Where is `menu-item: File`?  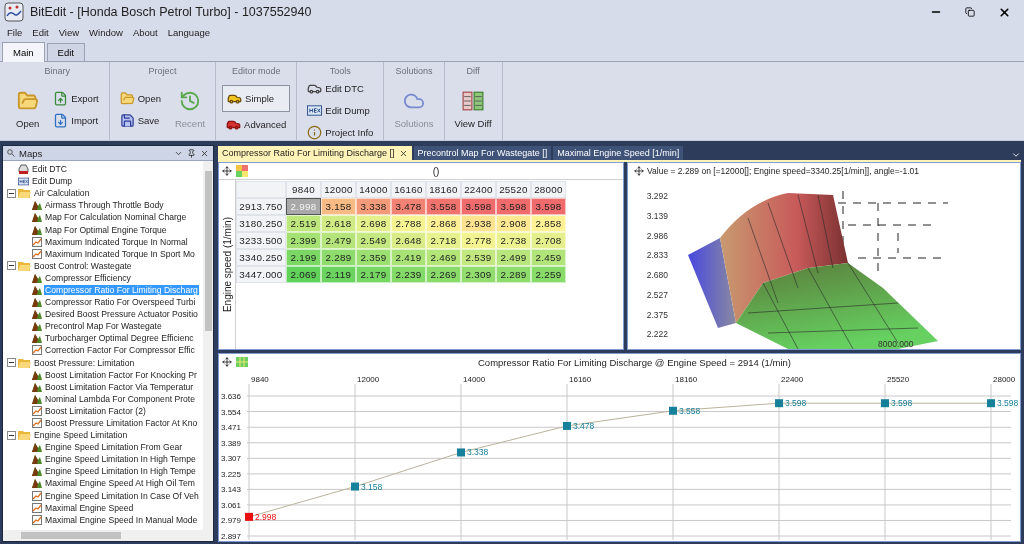
menu-item: File is located at coordinates (15, 32).